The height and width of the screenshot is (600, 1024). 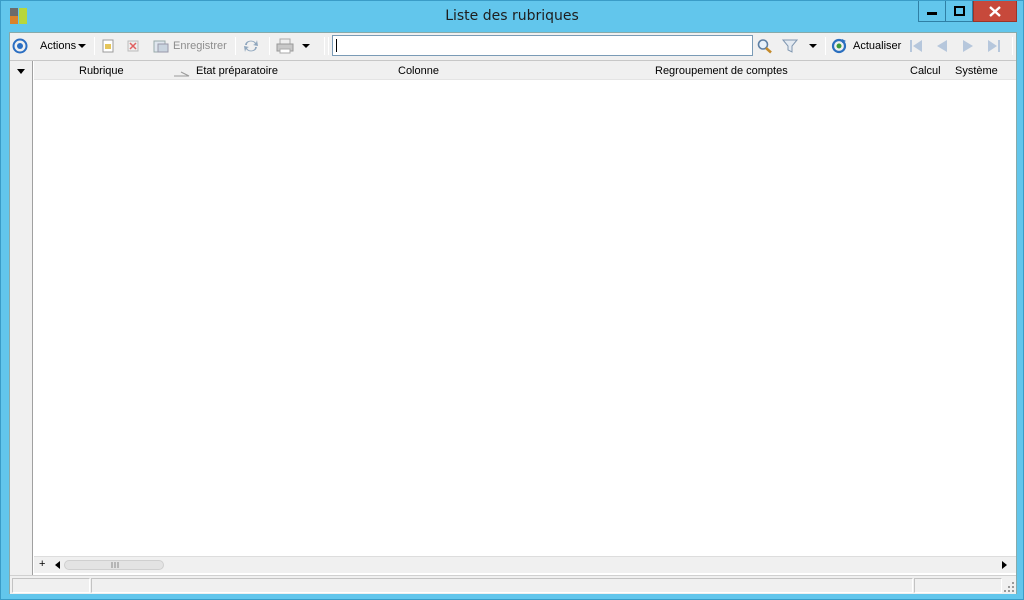 I want to click on column-header-etat-preparatoire: Etat préparatoire, so click(x=237, y=71).